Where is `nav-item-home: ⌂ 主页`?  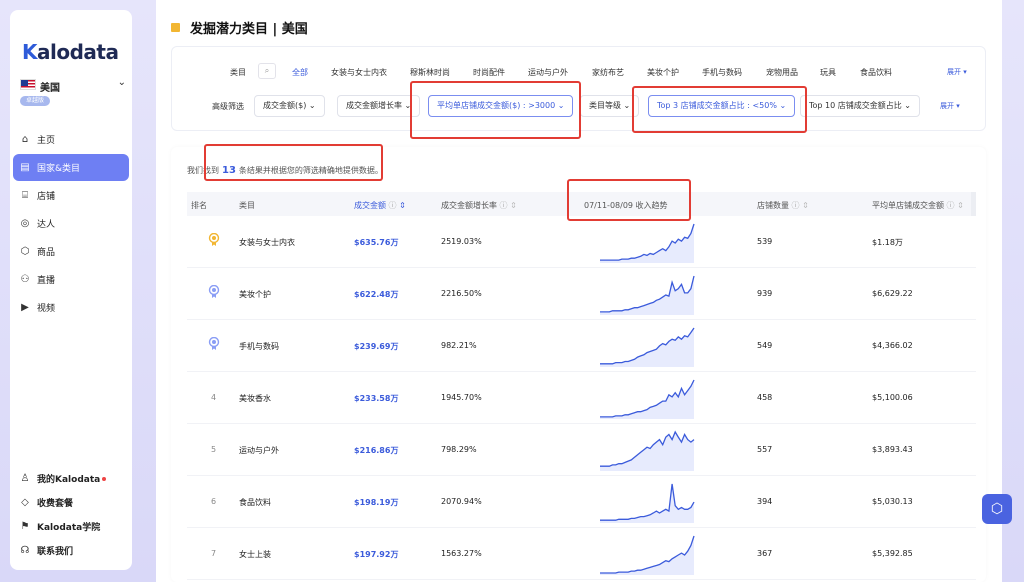
nav-item-home: ⌂ 主页 is located at coordinates (71, 139).